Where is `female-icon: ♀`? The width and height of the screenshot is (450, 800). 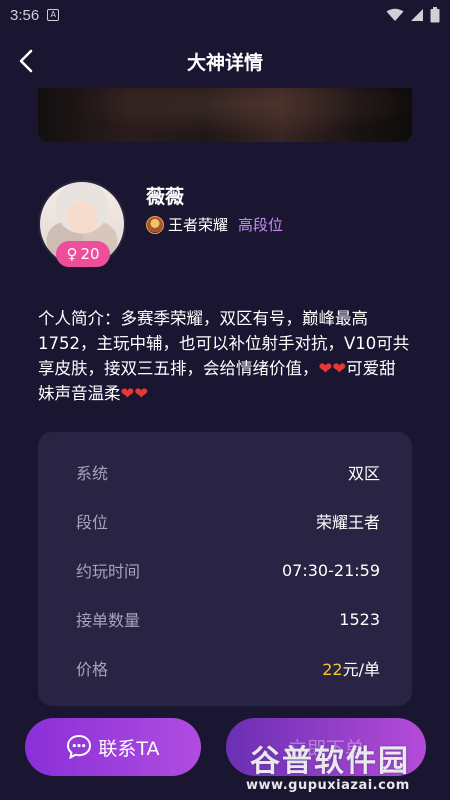
female-icon: ♀ is located at coordinates (72, 254).